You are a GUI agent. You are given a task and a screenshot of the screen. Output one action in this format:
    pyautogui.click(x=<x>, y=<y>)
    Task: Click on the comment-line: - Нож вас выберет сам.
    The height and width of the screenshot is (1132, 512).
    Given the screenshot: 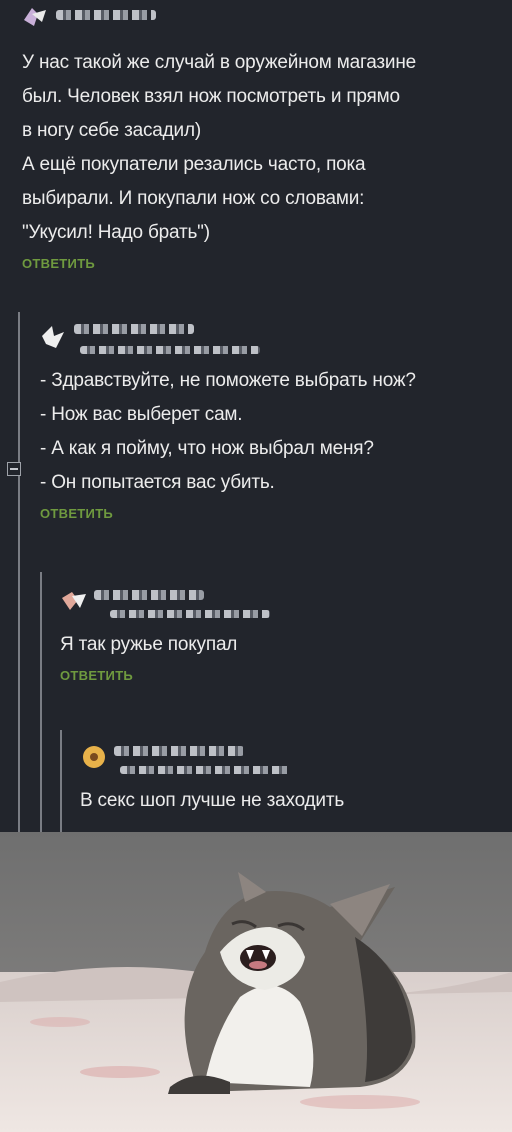 What is the action you would take?
    pyautogui.click(x=141, y=414)
    